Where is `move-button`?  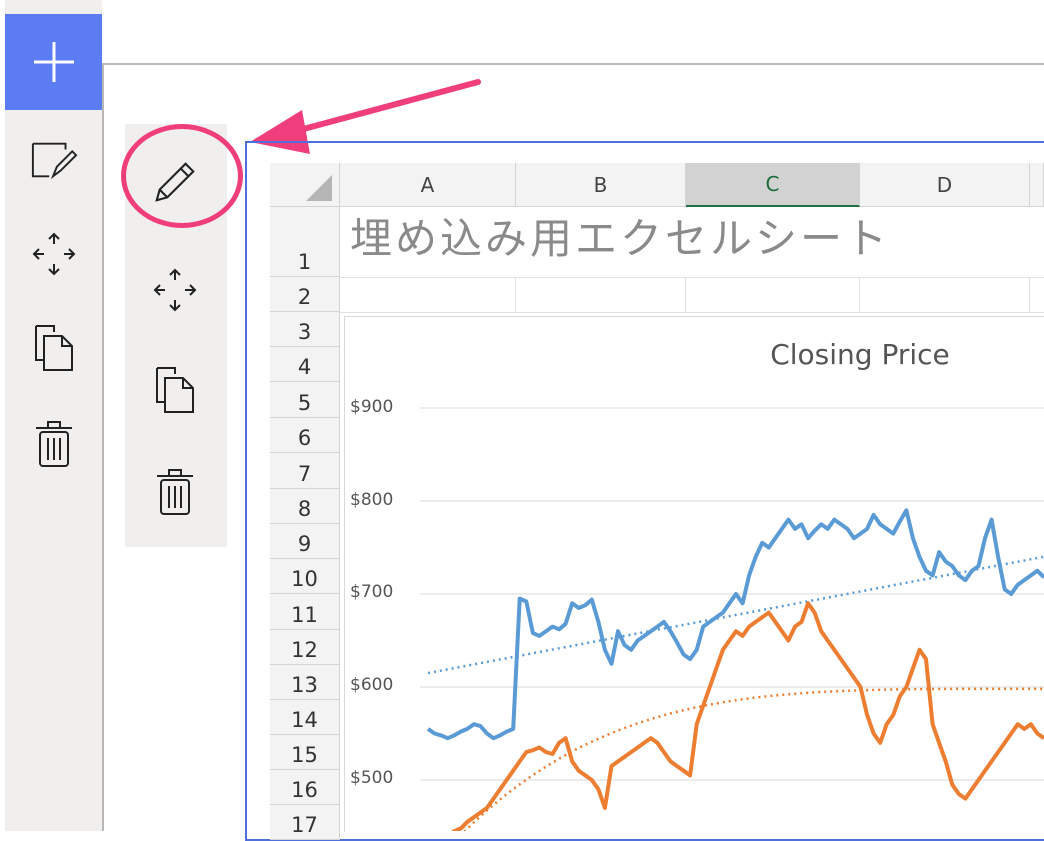
move-button is located at coordinates (54, 254).